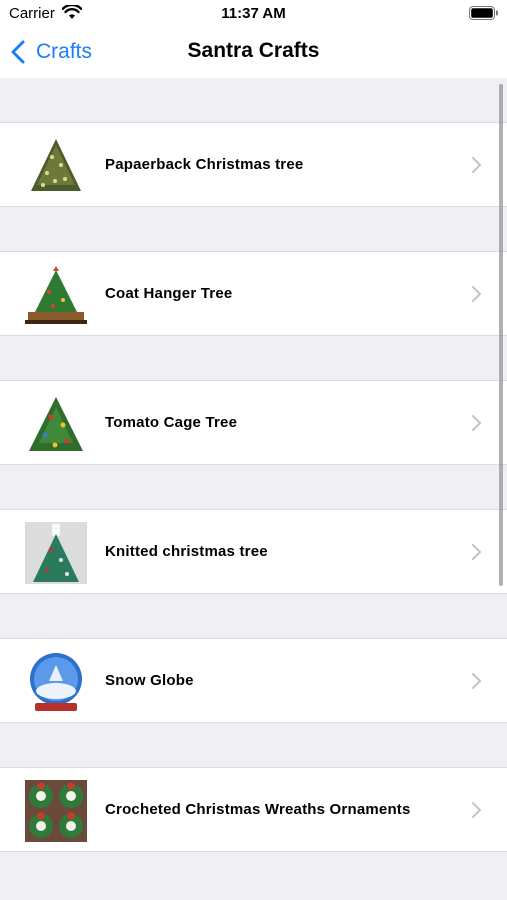  What do you see at coordinates (56, 424) in the screenshot?
I see `tomato-cage-tree-icon` at bounding box center [56, 424].